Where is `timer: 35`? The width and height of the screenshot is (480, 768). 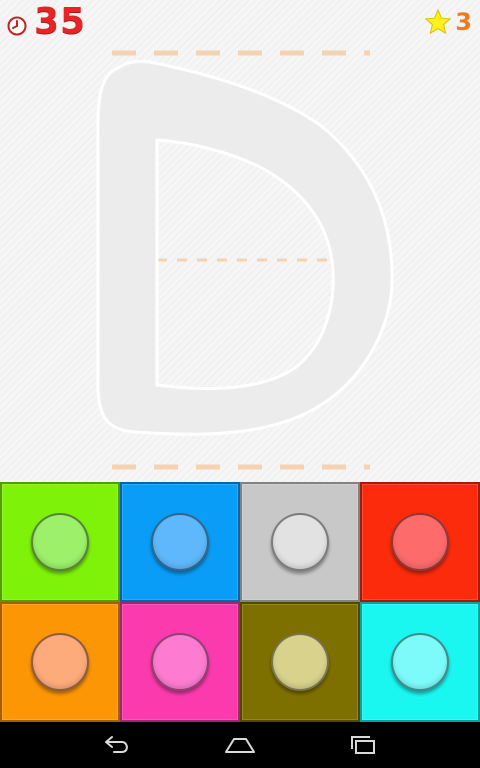 timer: 35 is located at coordinates (46, 22).